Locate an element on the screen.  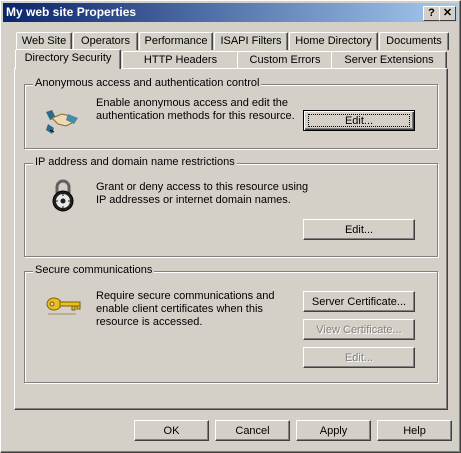
close-icon: ✕ is located at coordinates (447, 13).